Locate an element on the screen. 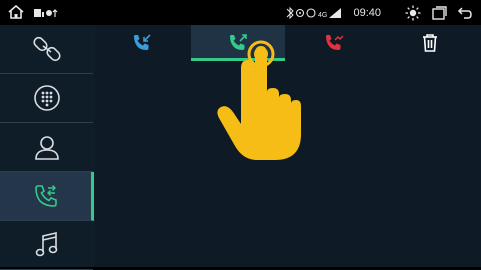  system-status-icons: 4G is located at coordinates (314, 12).